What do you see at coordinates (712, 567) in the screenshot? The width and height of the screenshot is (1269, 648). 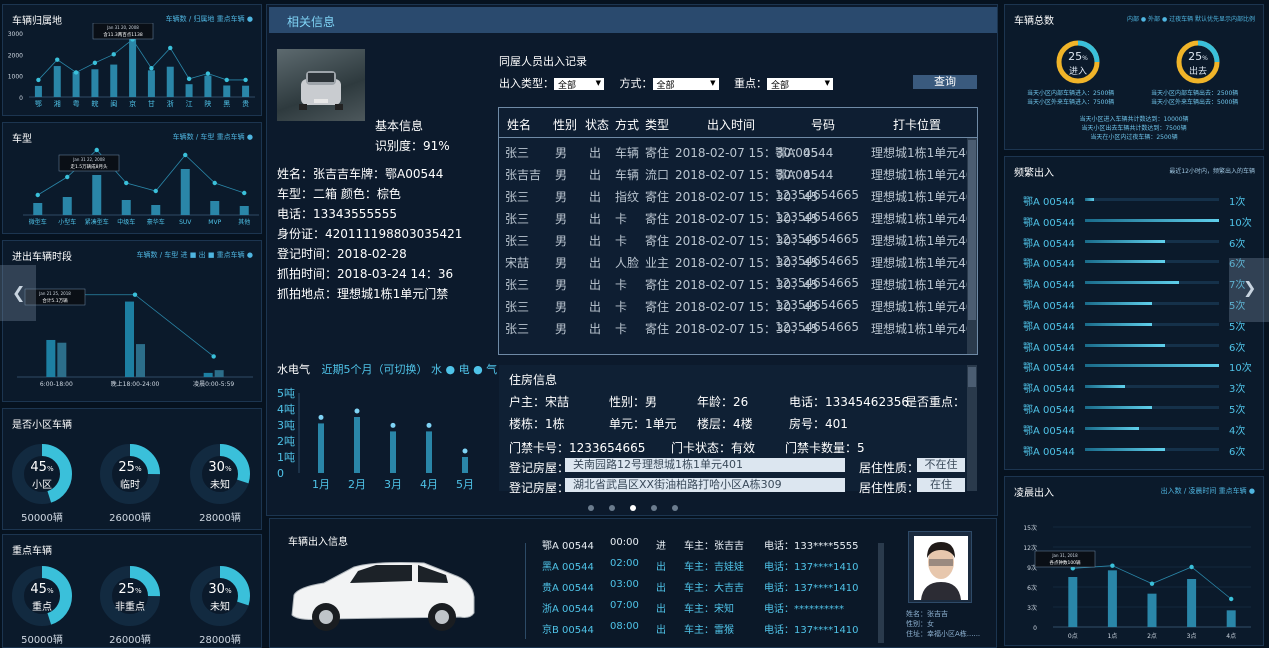 I see `access-row: 黑A 00544 02:00 出 车主：吉娃娃 电话：137****1410` at bounding box center [712, 567].